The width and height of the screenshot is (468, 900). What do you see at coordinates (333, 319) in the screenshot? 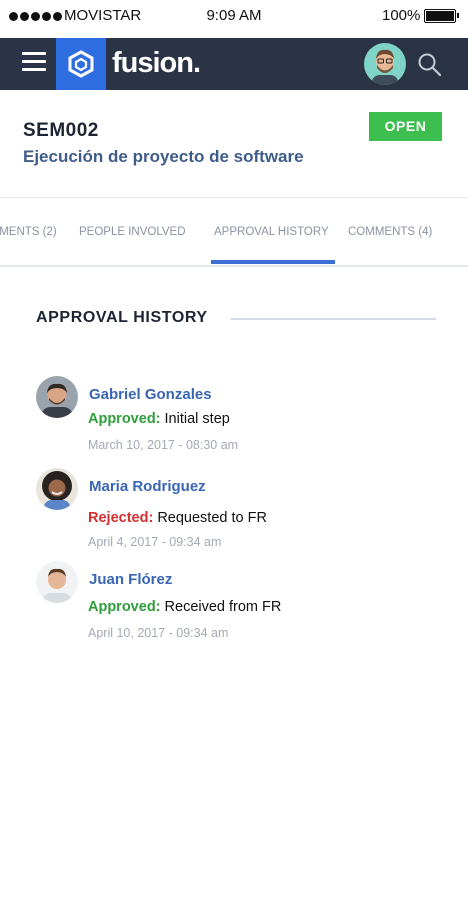
I see `section-divider` at bounding box center [333, 319].